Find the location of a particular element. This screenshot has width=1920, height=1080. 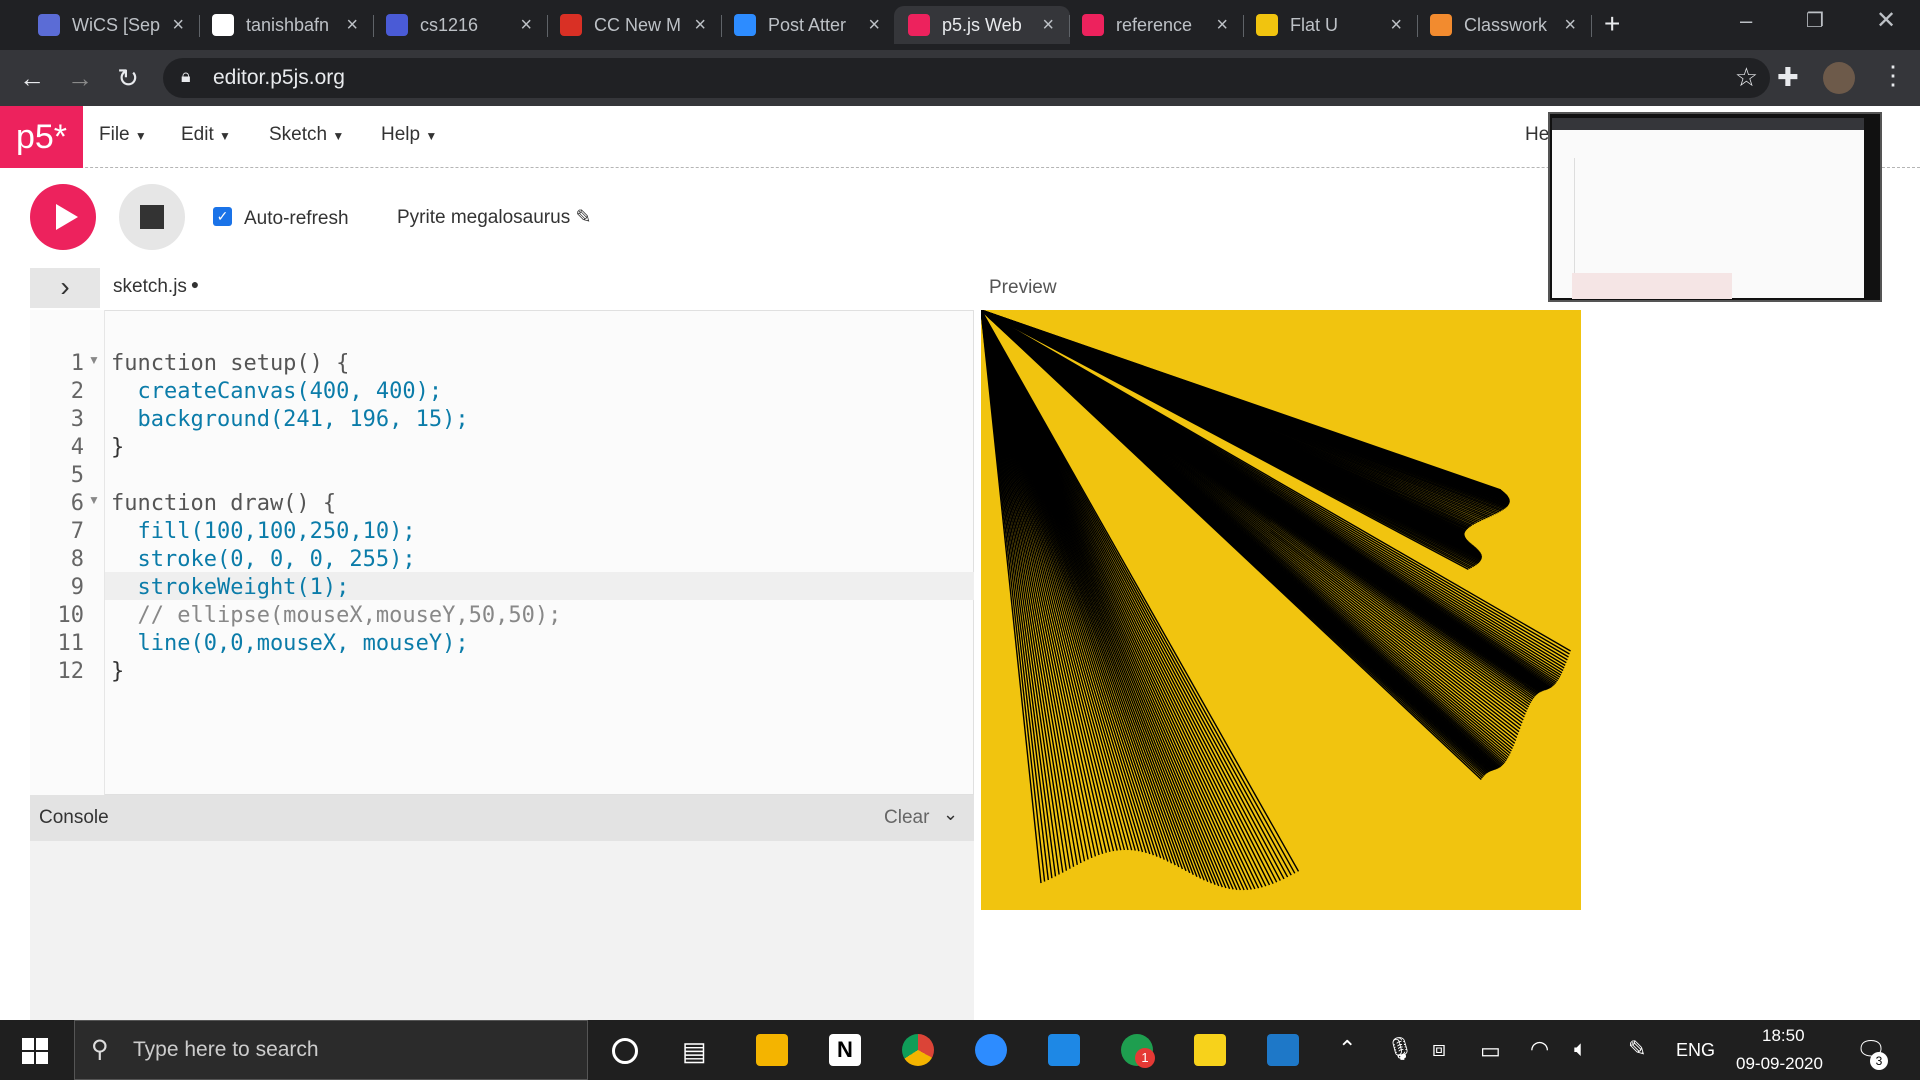

url-text: editor.p5js.org is located at coordinates (279, 77).